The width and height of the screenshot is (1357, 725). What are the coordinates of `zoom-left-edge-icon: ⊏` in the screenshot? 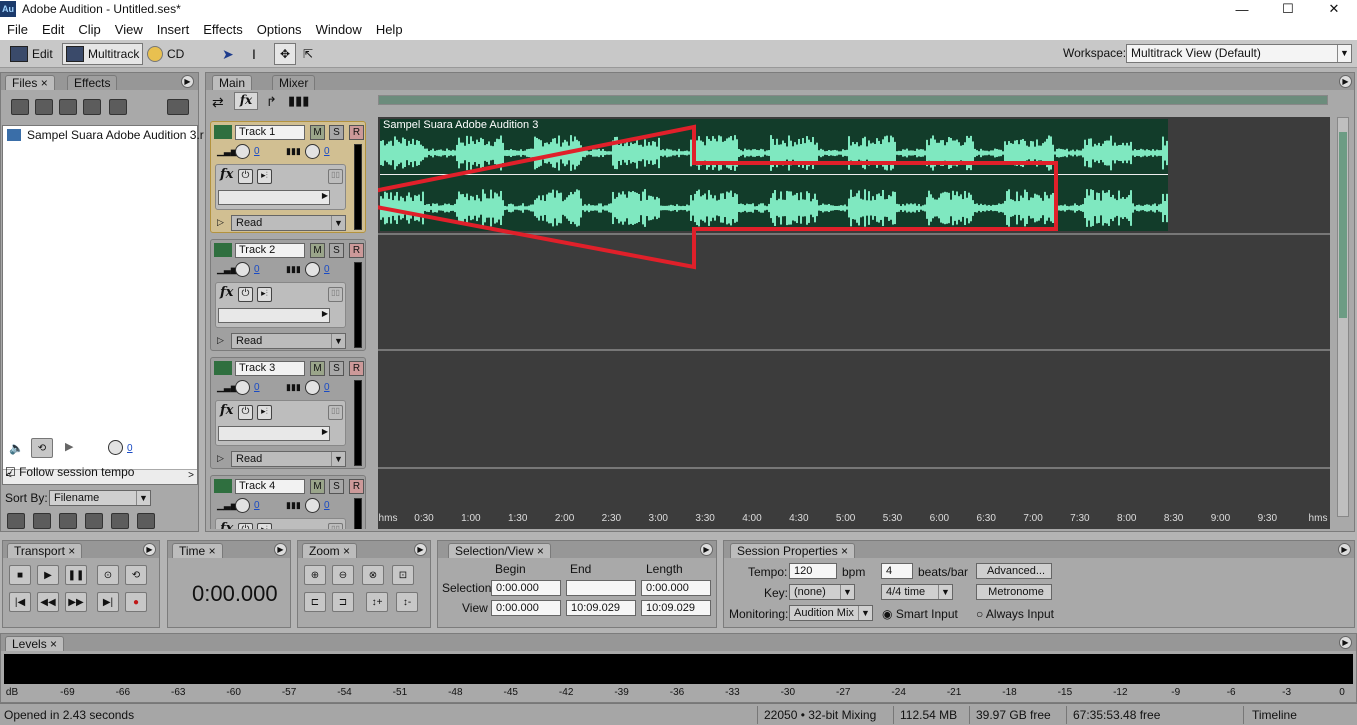 It's located at (315, 602).